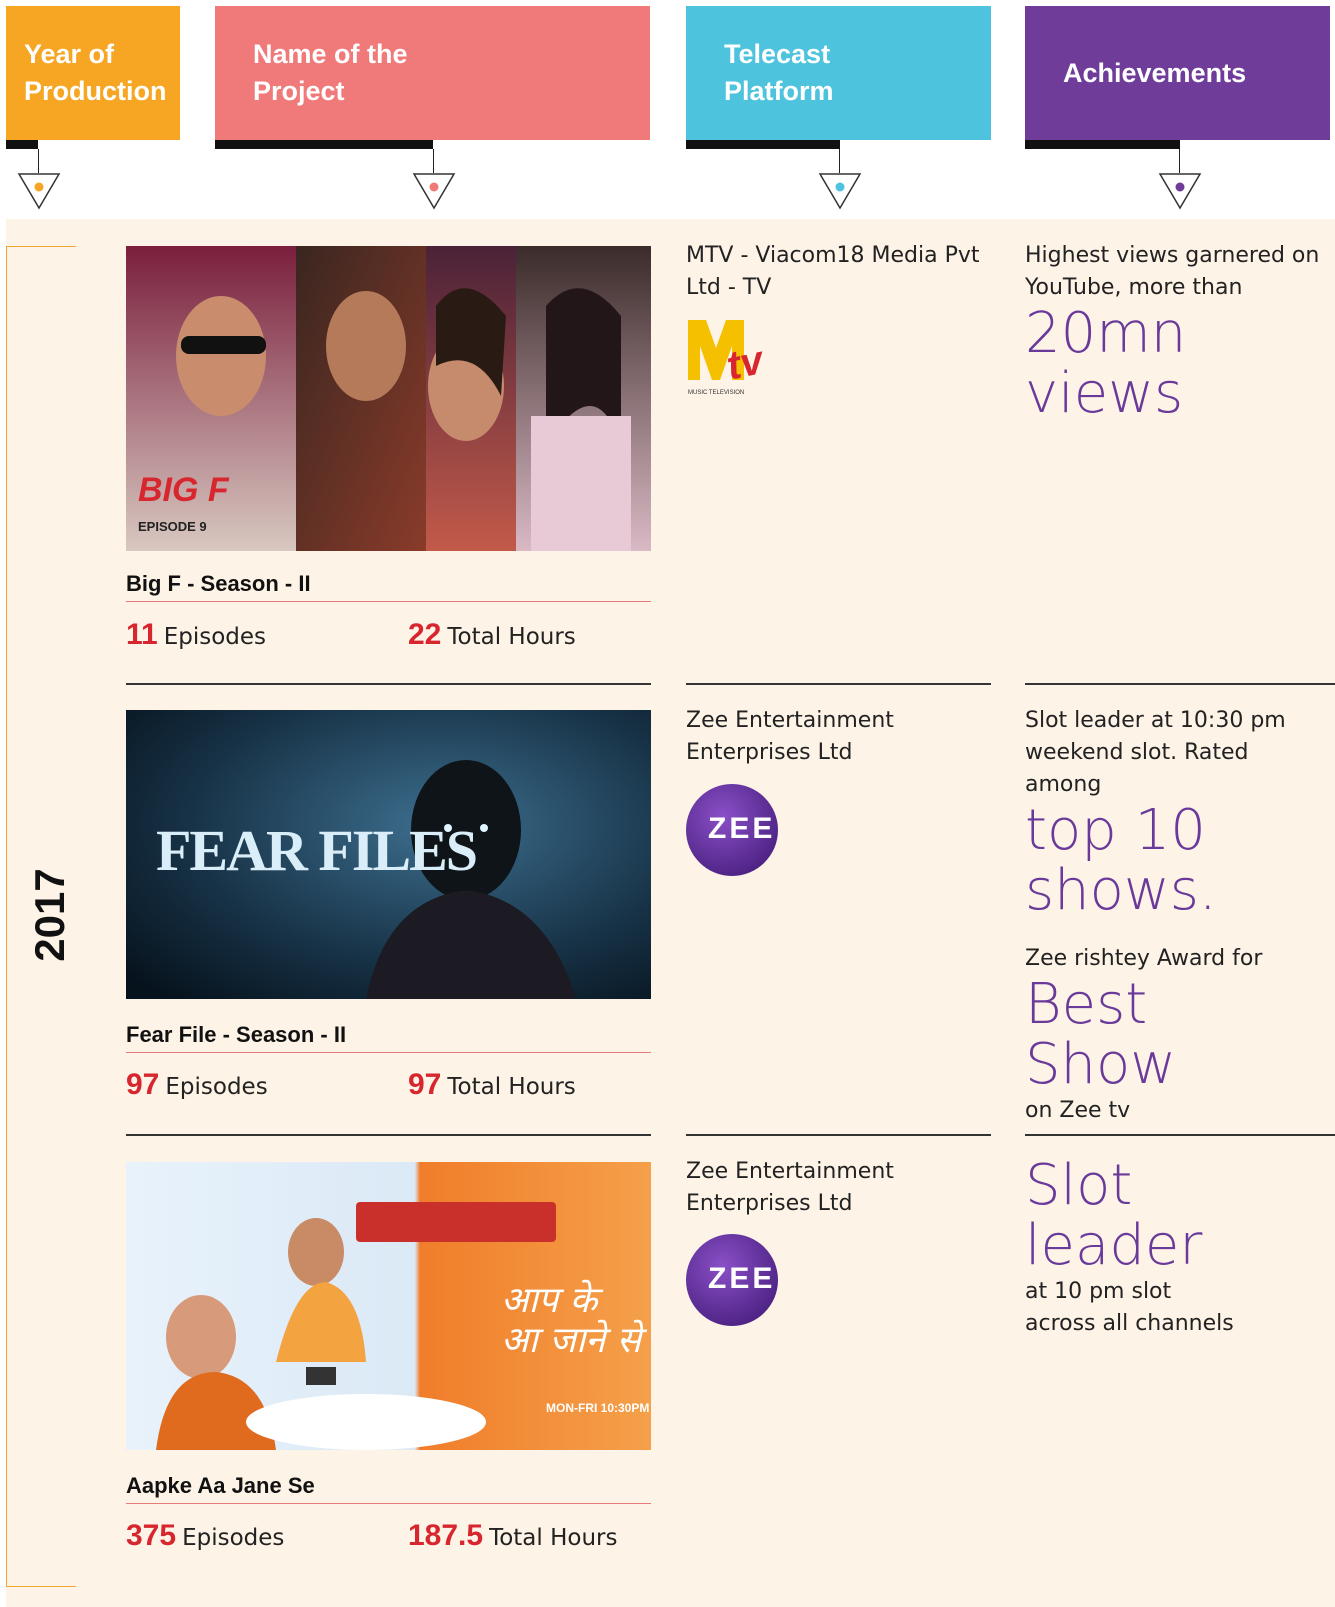 This screenshot has height=1607, width=1335. Describe the element at coordinates (388, 1037) in the screenshot. I see `project-title: Fear File - Season - II` at that location.